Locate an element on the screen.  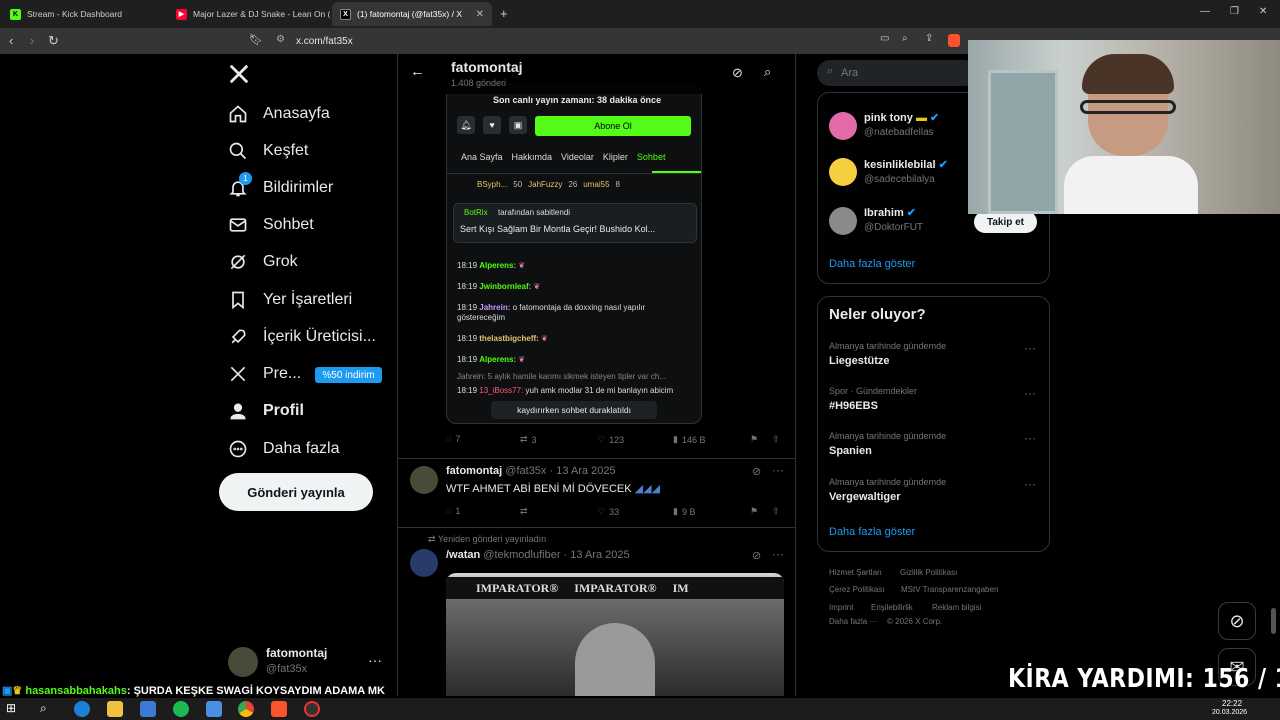
nav-explore: Keşfet is located at coordinates (267, 151).